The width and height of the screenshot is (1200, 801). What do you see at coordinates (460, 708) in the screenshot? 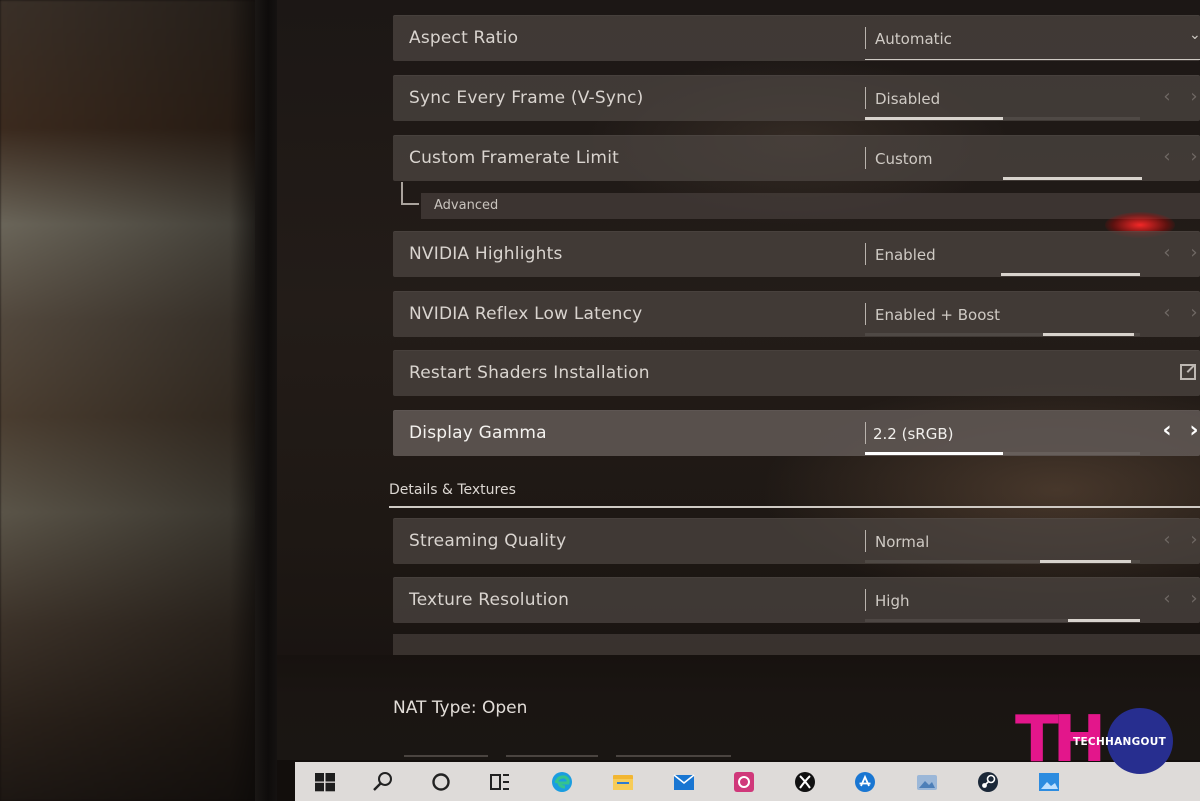
I see `nat-type-status: NAT Type: Open` at bounding box center [460, 708].